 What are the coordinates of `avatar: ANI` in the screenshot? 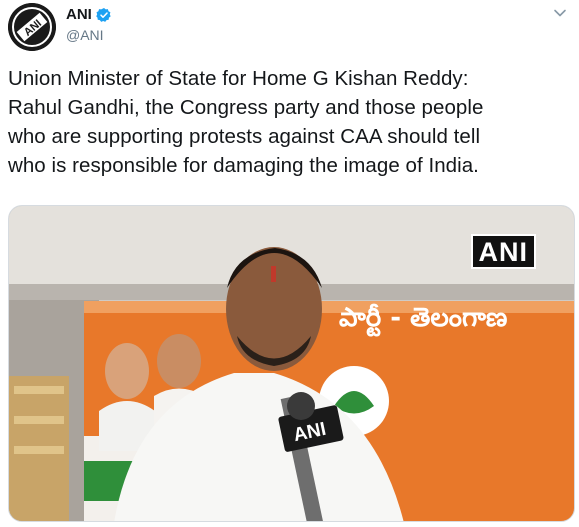 It's located at (32, 27).